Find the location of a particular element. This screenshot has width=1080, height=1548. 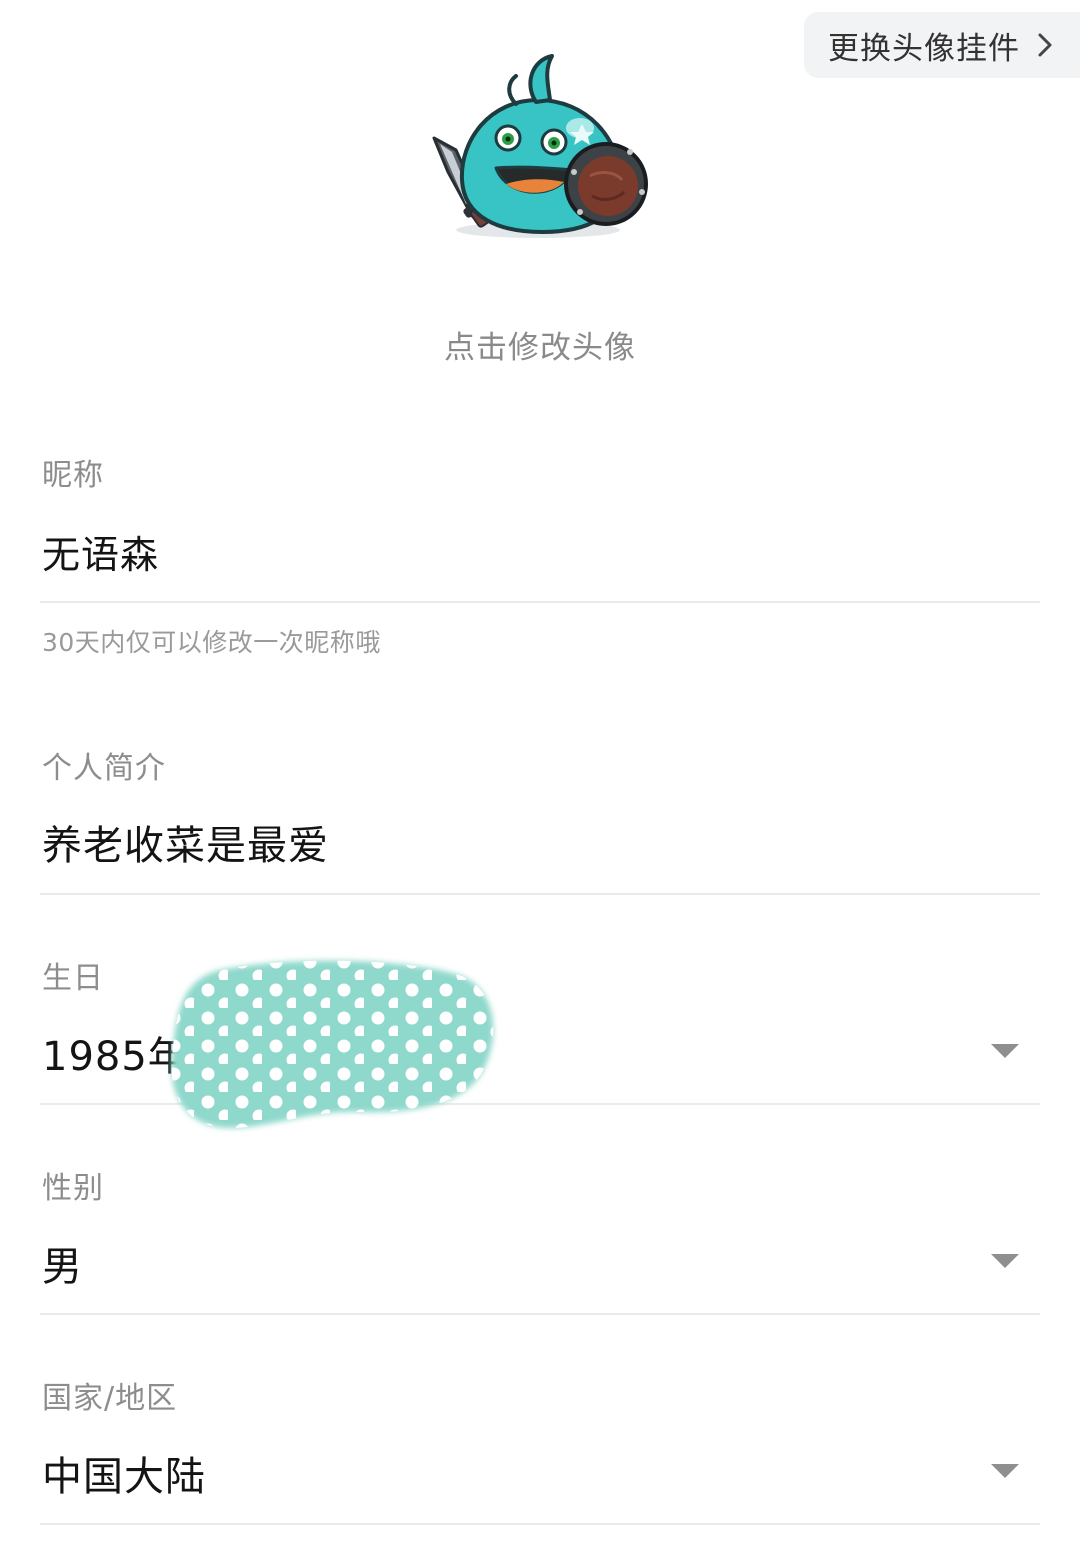

avatar is located at coordinates (540, 145).